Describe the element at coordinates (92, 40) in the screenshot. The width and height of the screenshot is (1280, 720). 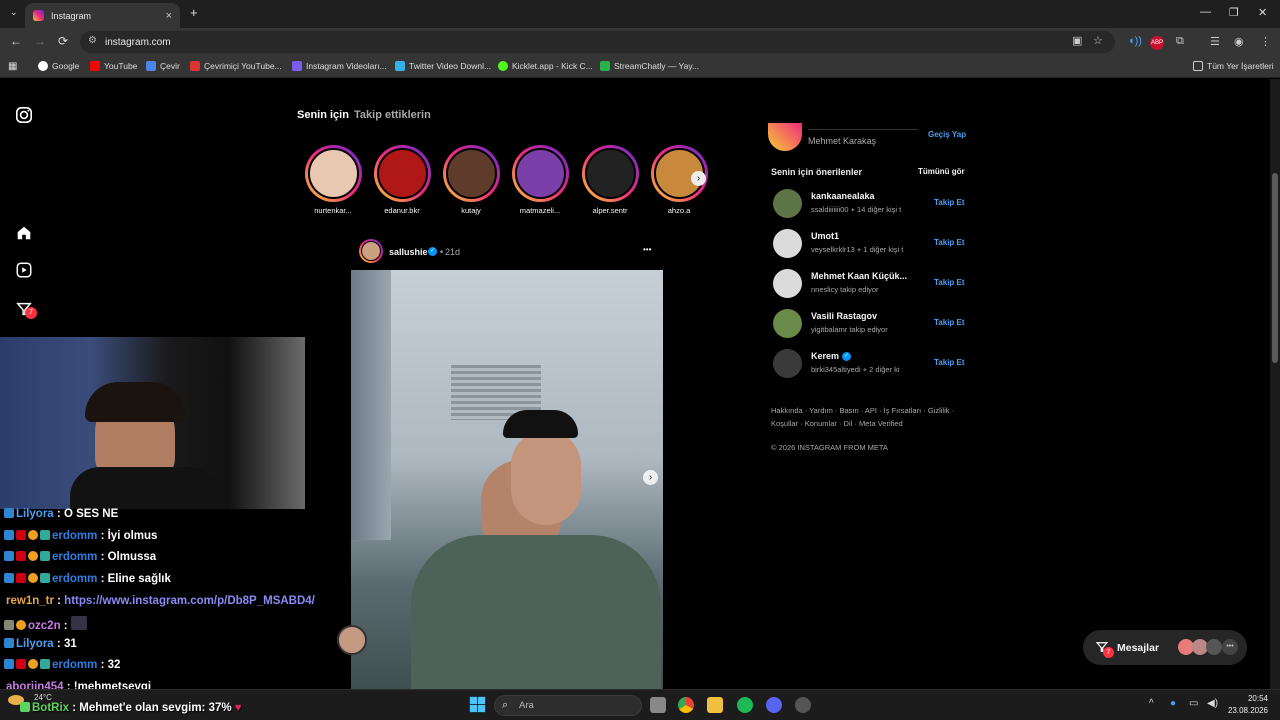
I see `site-info-icon: ⚙` at that location.